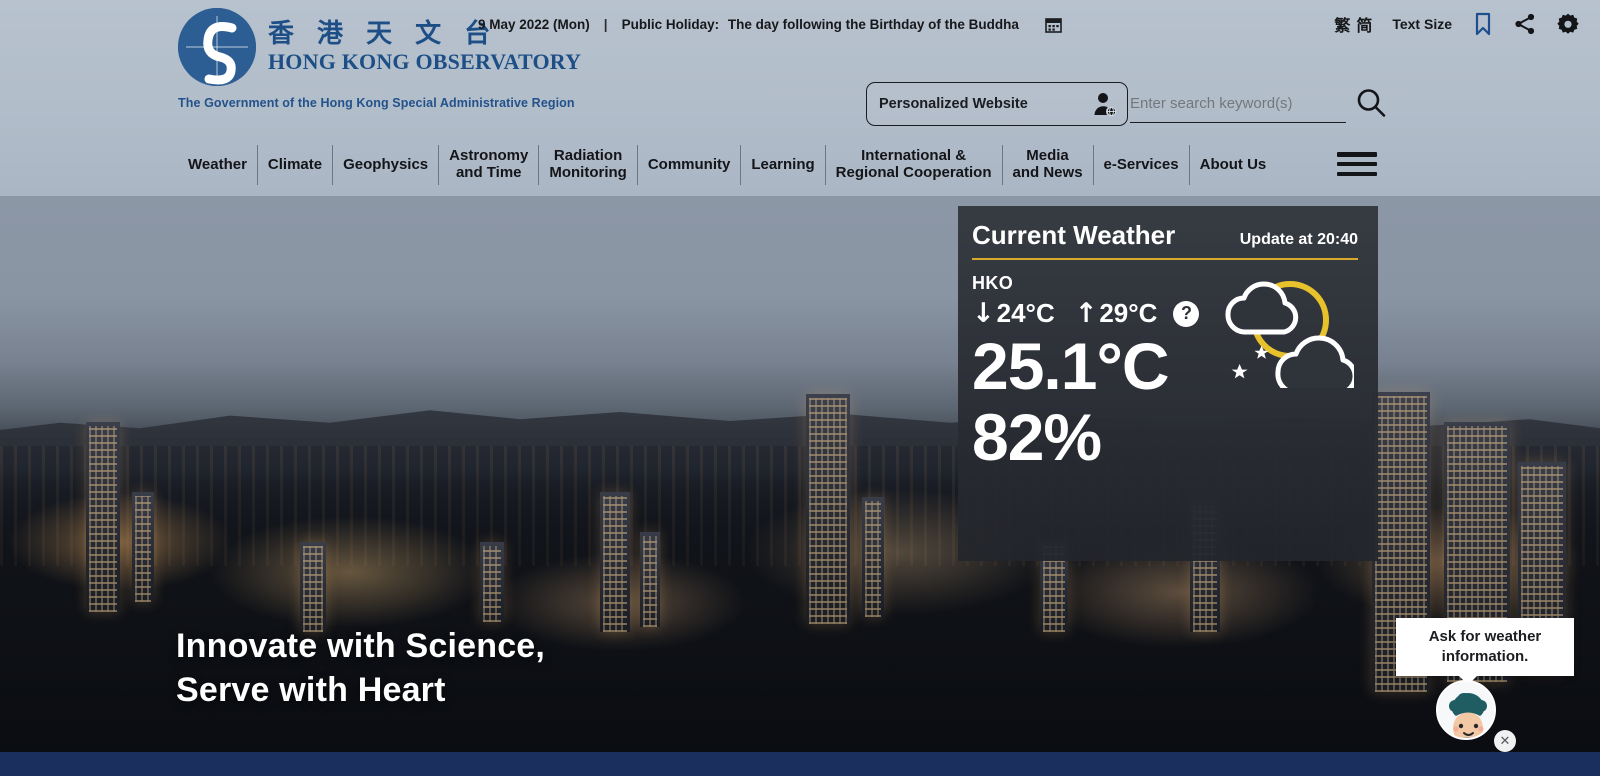 This screenshot has width=1600, height=776. Describe the element at coordinates (1466, 710) in the screenshot. I see `chatbot-avatar` at that location.